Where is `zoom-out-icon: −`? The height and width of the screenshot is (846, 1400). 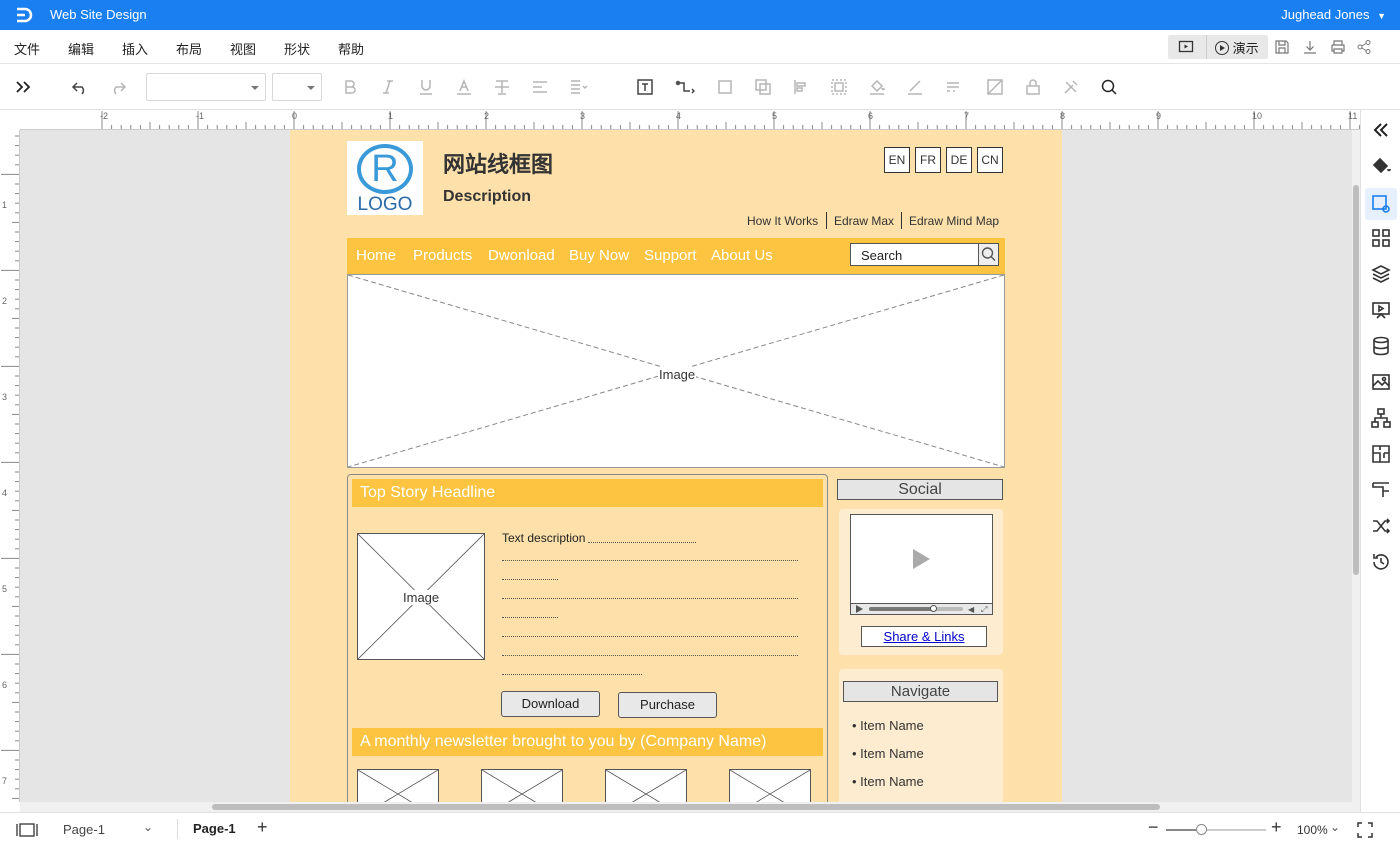 zoom-out-icon: − is located at coordinates (1153, 827).